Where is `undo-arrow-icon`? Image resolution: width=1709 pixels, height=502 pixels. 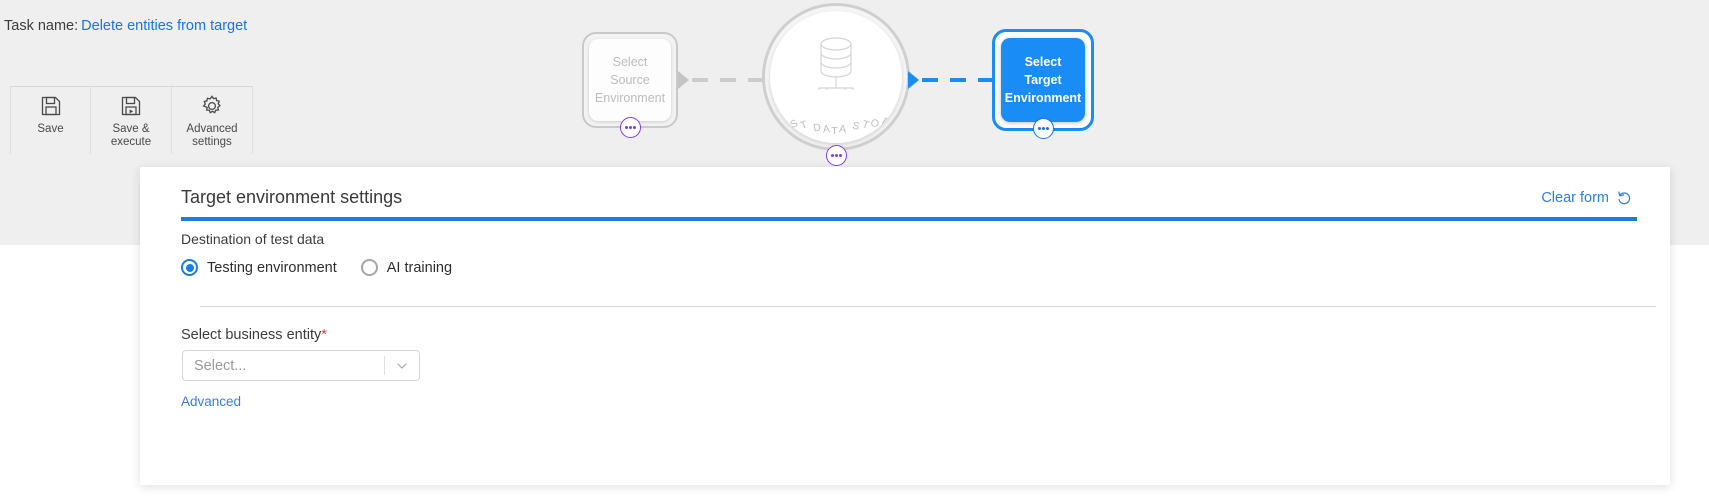
undo-arrow-icon is located at coordinates (1624, 198).